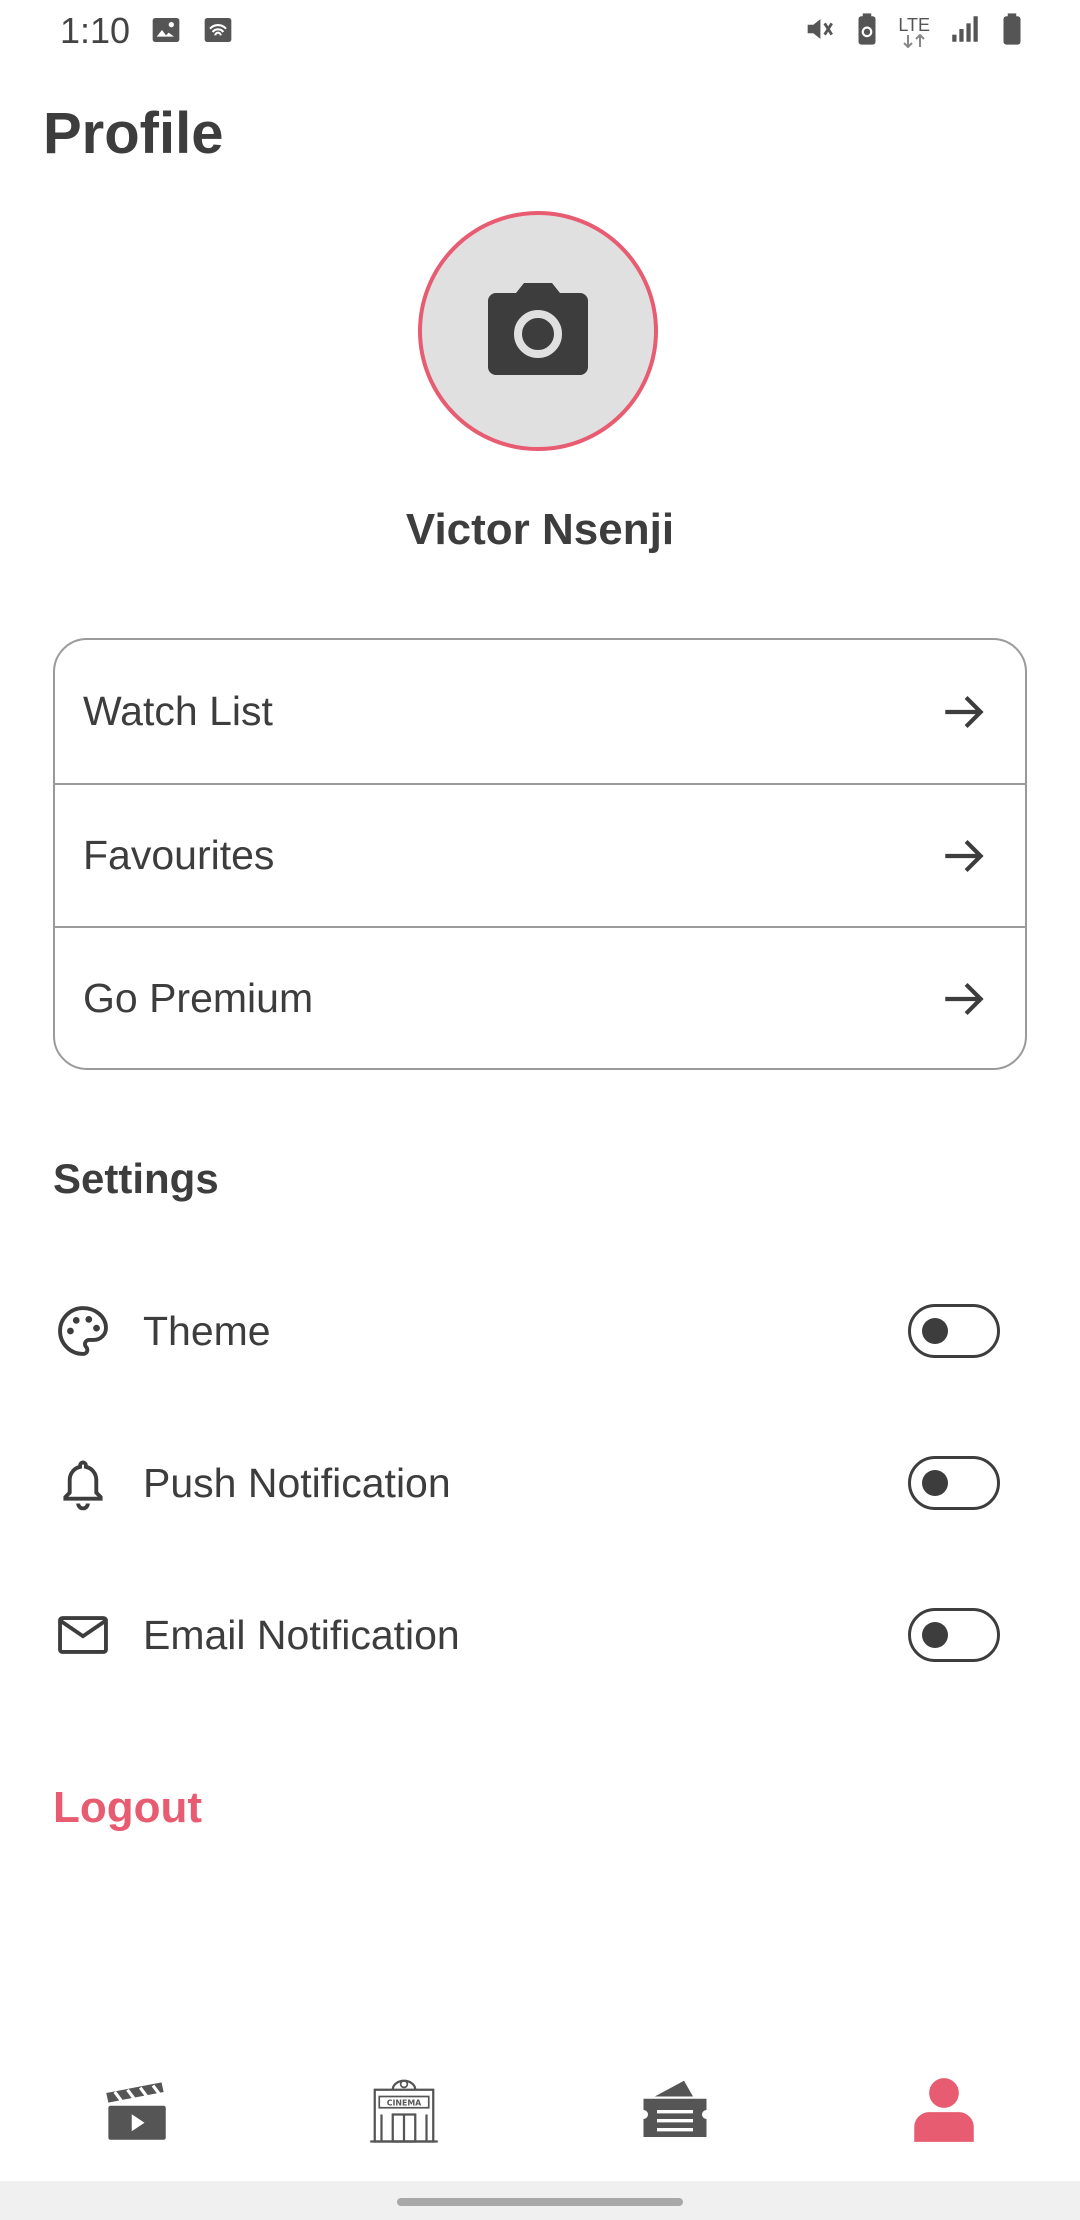 This screenshot has width=1080, height=2220. What do you see at coordinates (526, 1331) in the screenshot?
I see `setting-row-theme: Theme` at bounding box center [526, 1331].